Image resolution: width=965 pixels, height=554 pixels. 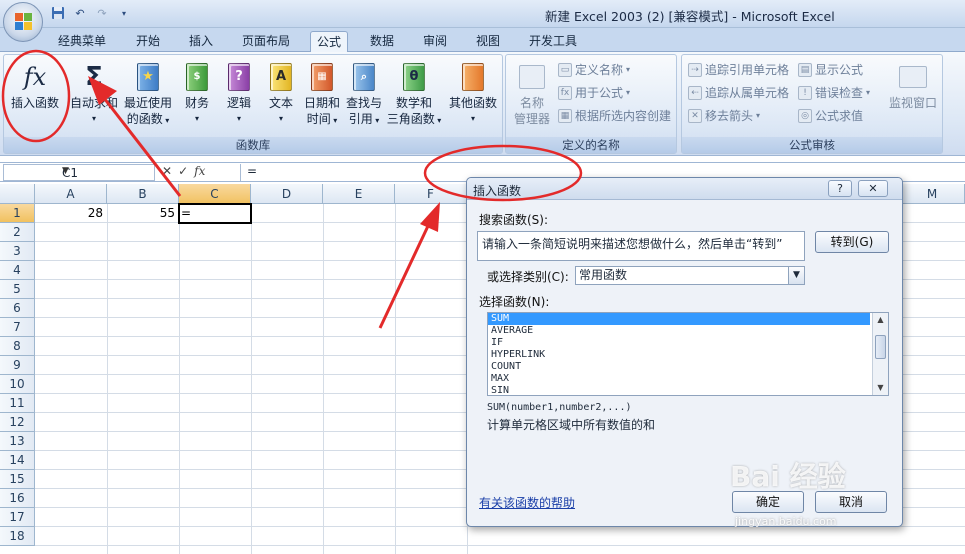 I want to click on evaluate-formula-button: ◎ 公式求值, so click(x=830, y=115).